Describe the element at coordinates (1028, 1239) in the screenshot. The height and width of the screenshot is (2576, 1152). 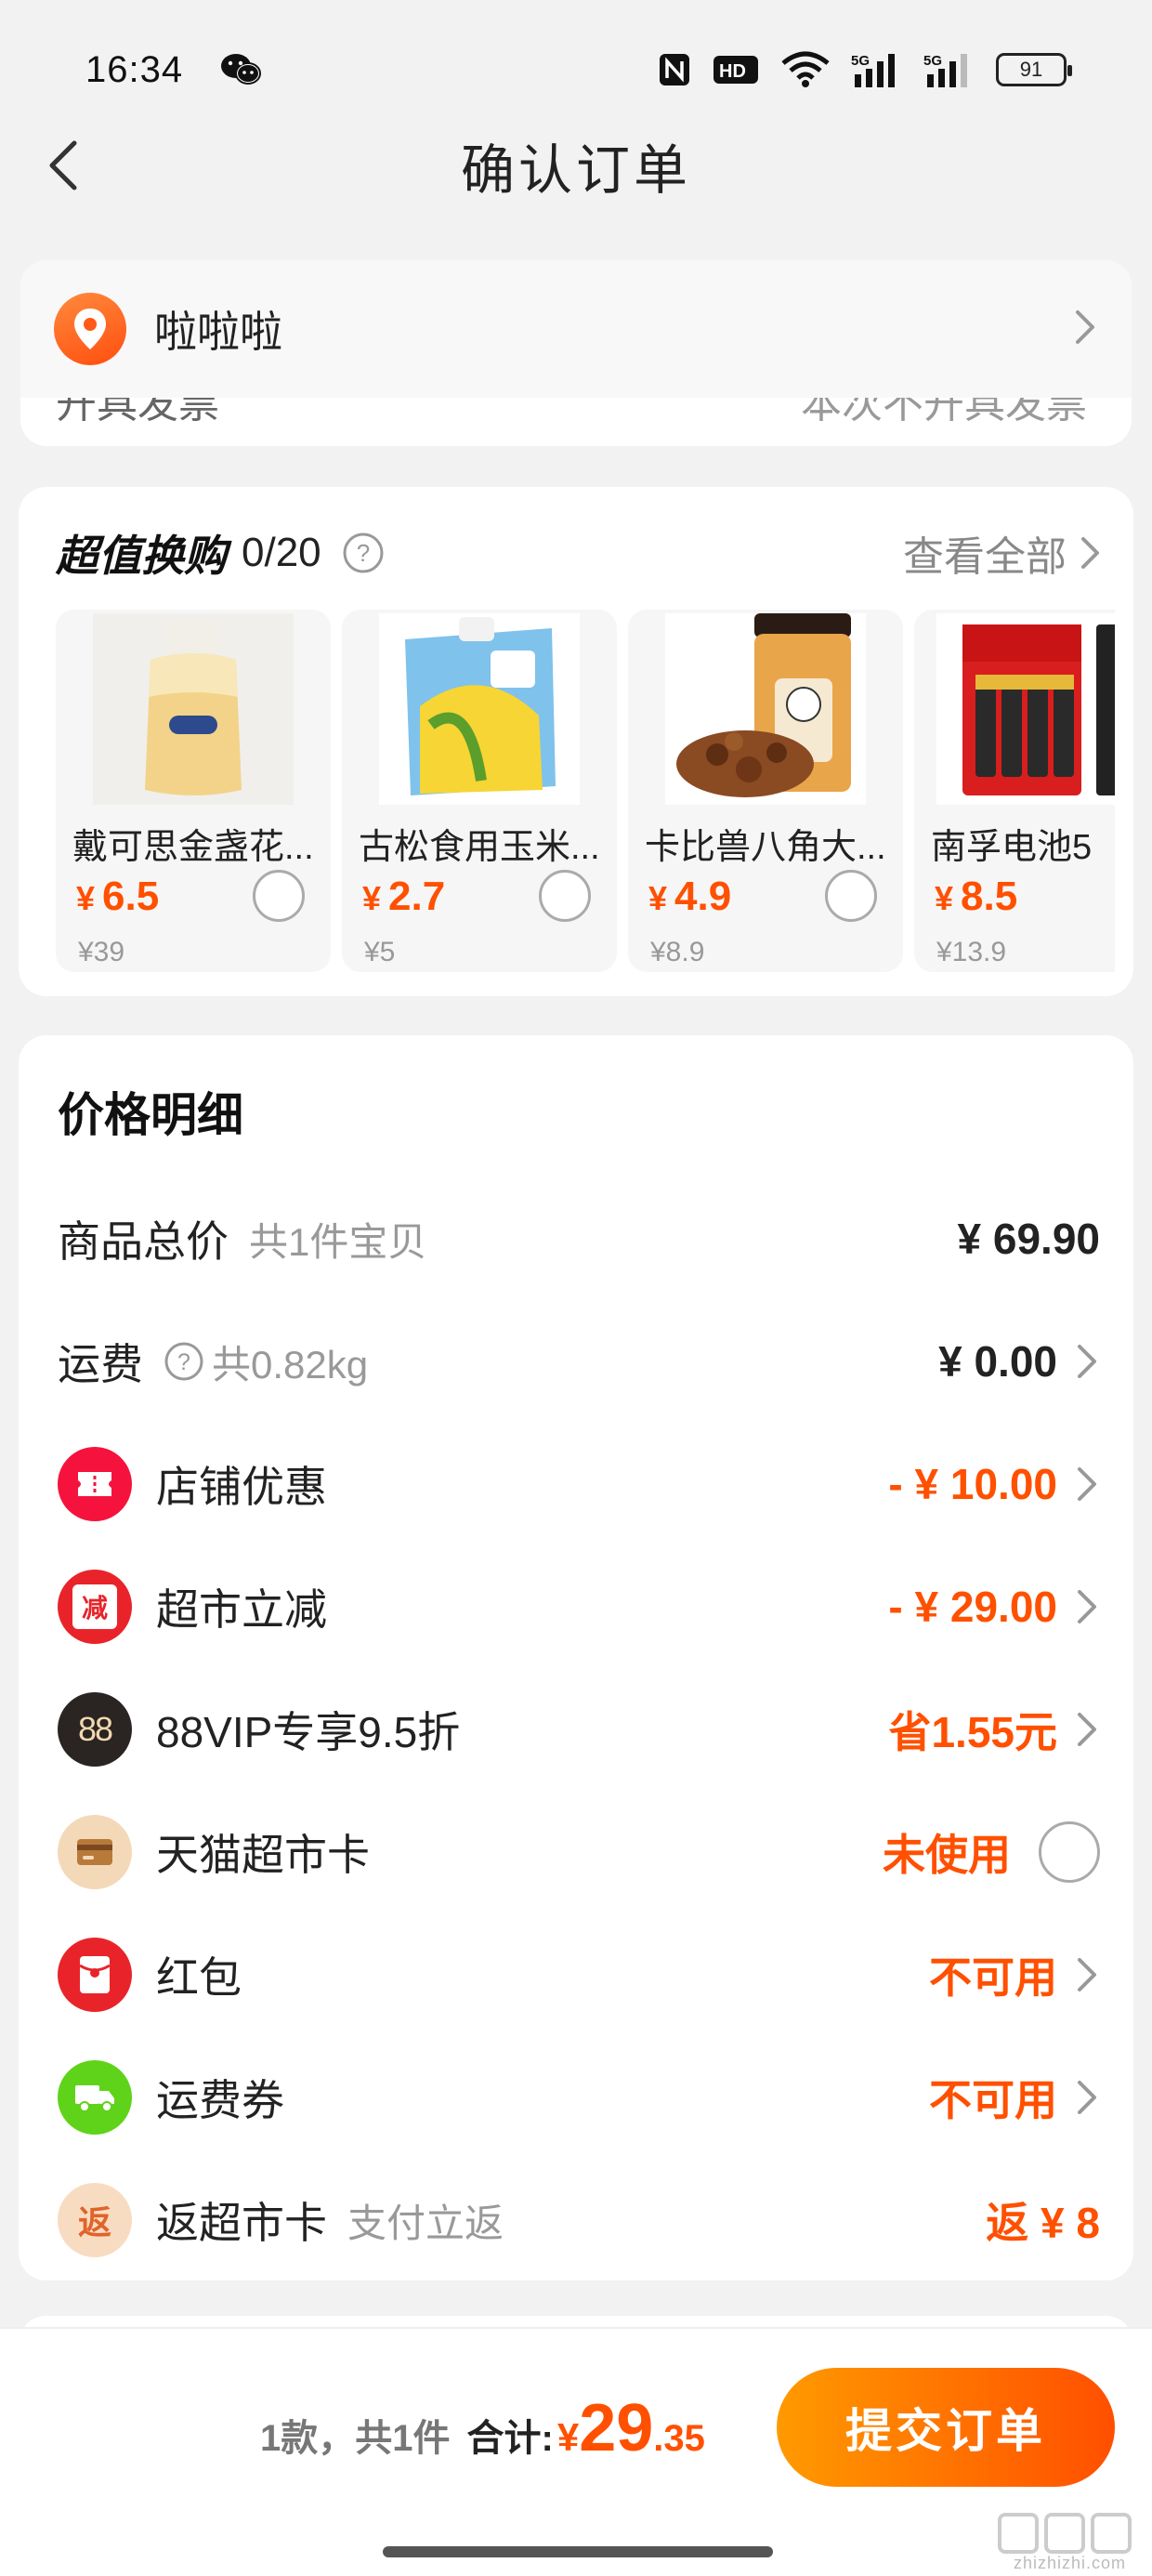
I see `total-price-value: ¥ 69.90` at that location.